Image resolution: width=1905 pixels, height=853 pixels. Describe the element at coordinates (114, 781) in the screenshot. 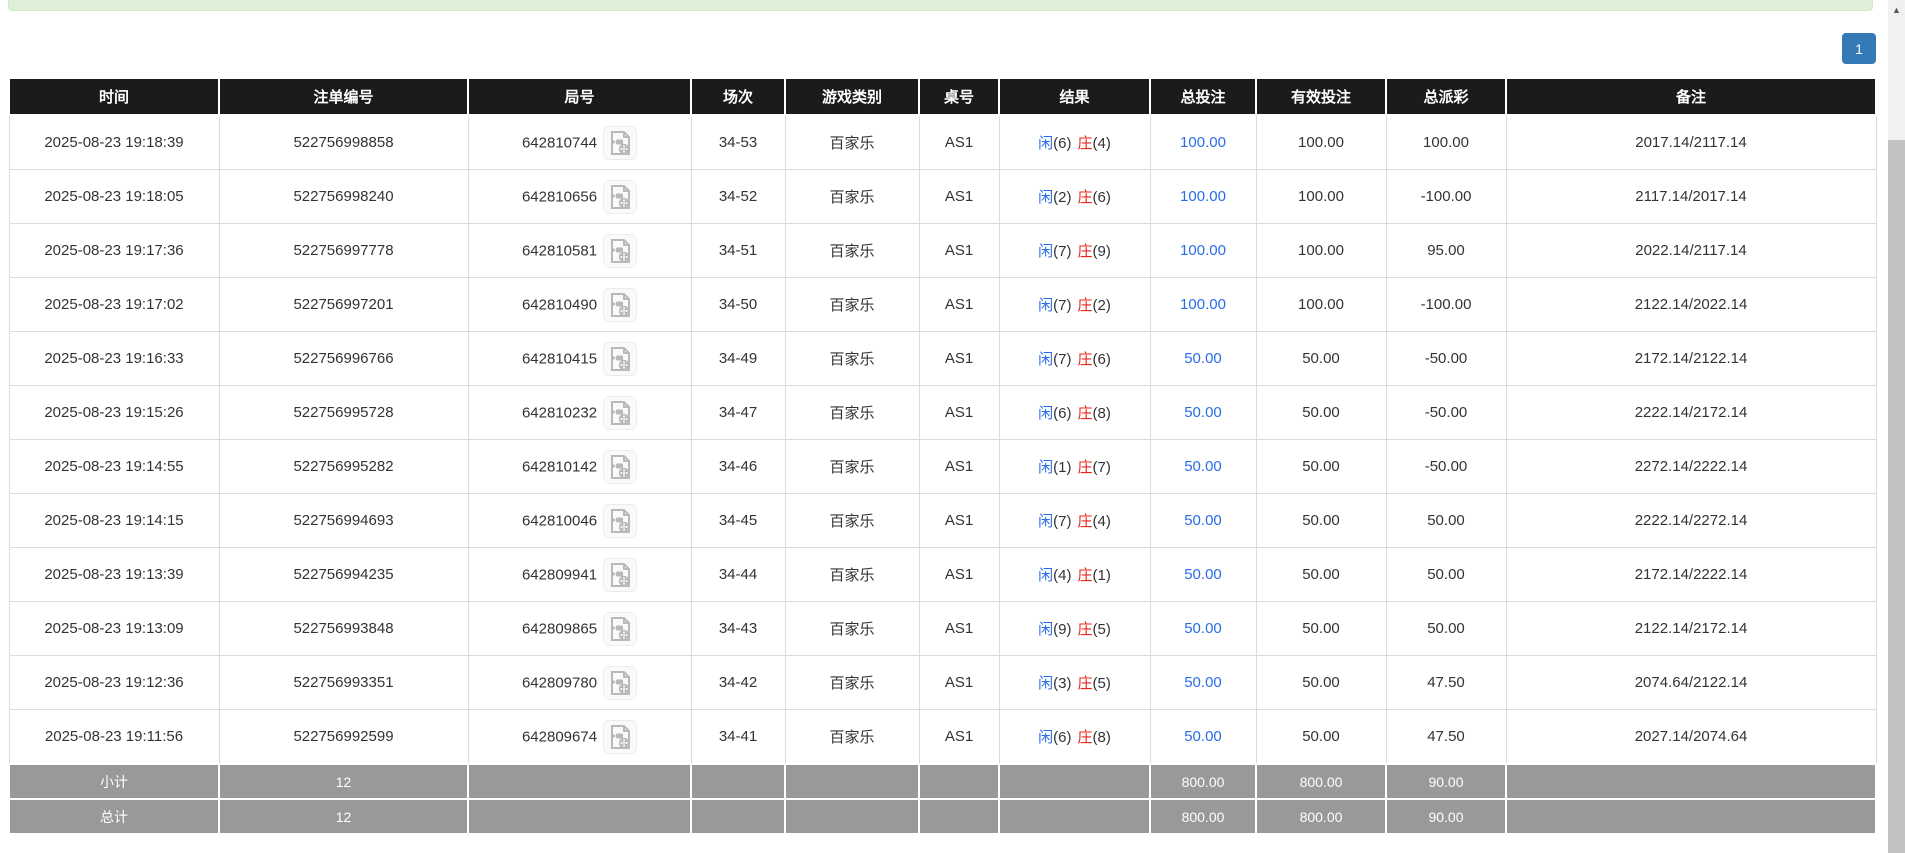

I see `subtotal-label: 小计` at that location.